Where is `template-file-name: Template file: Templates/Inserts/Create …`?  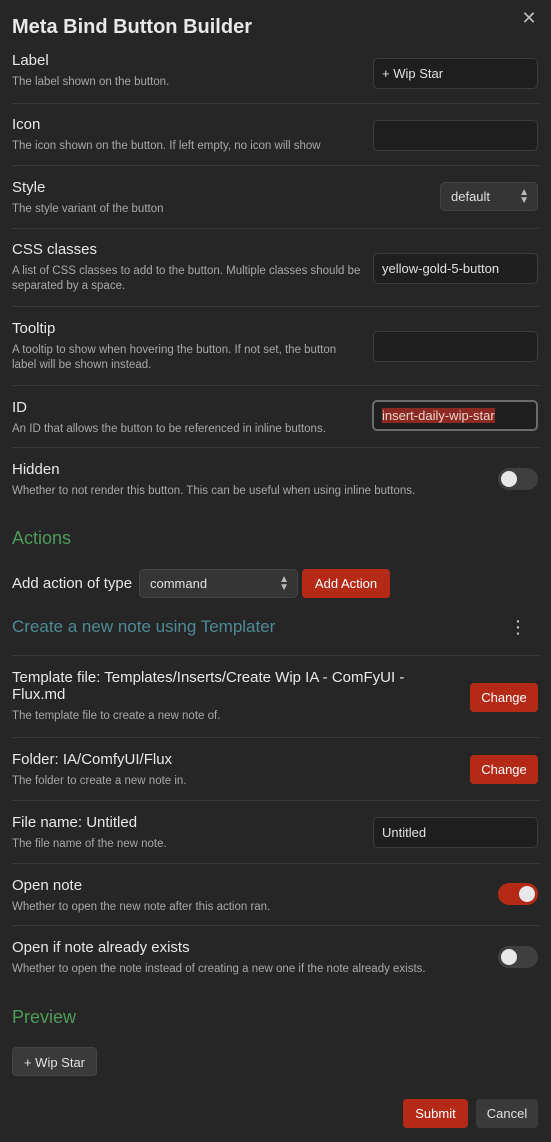 template-file-name: Template file: Templates/Inserts/Create … is located at coordinates (208, 686).